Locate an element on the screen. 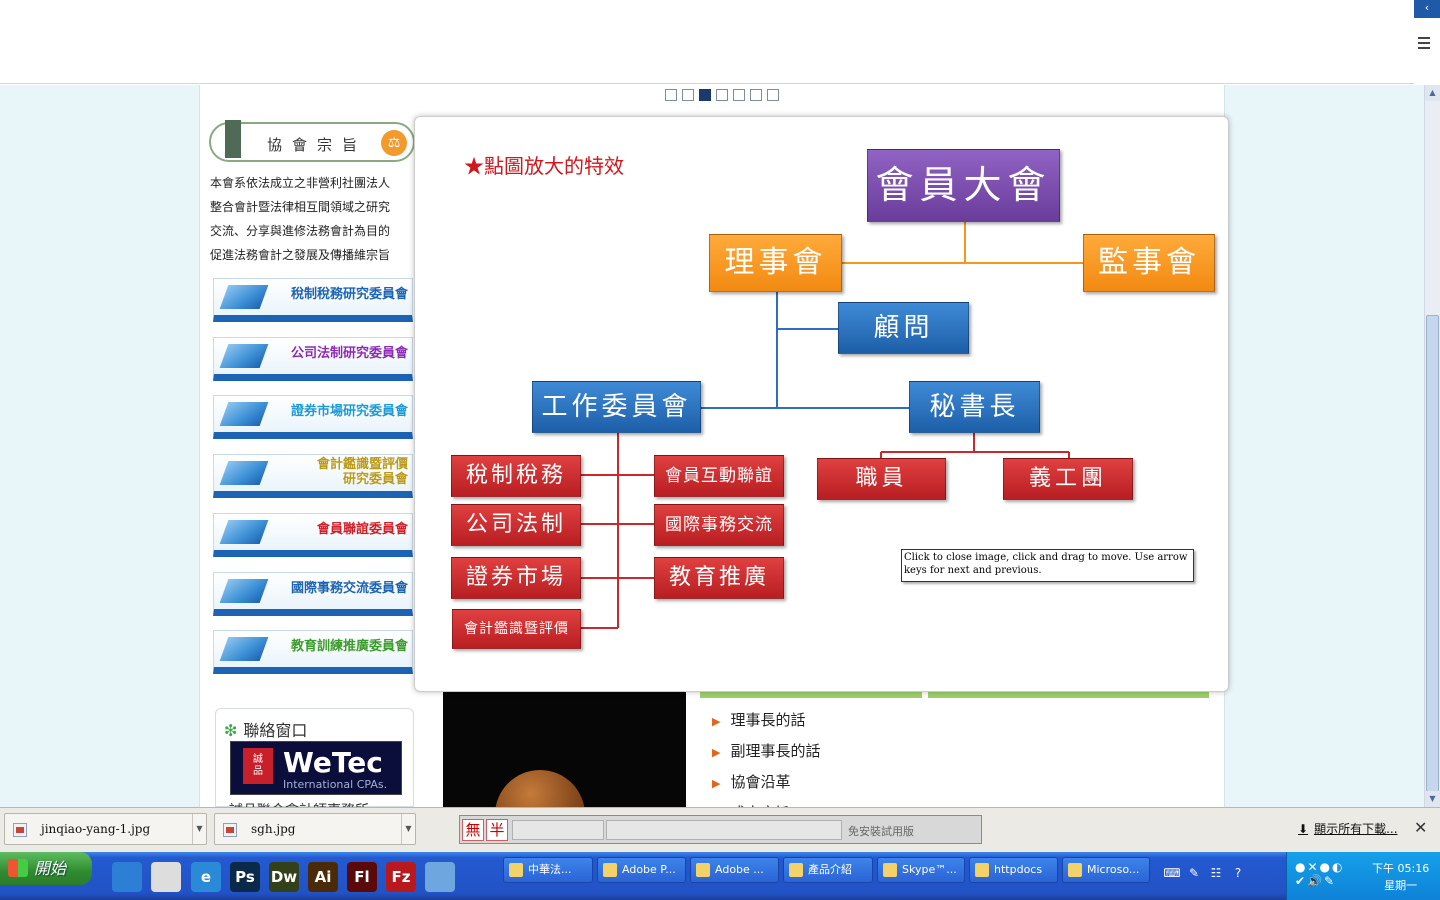 Image resolution: width=1440 pixels, height=900 pixels. about-link: ▶ 副理事長的話 is located at coordinates (766, 755).